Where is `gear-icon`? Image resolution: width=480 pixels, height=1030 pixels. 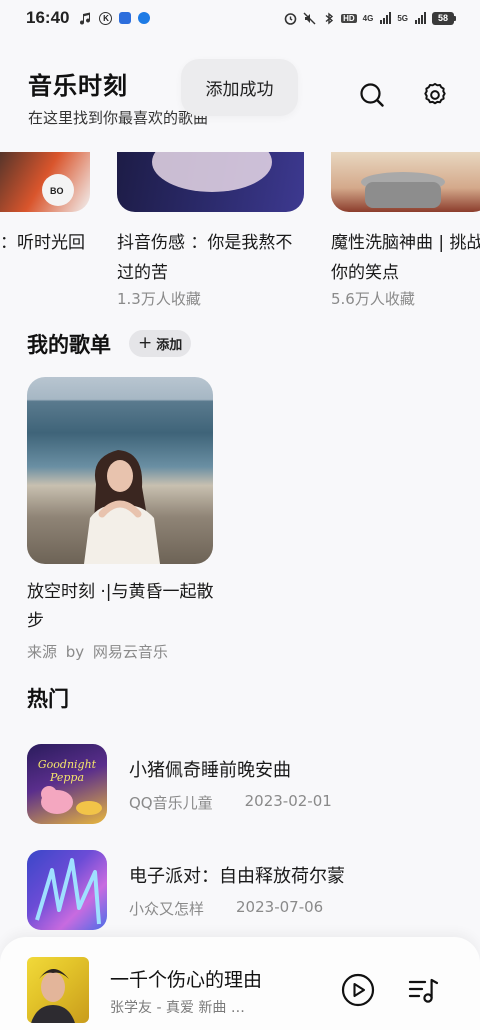
gear-icon is located at coordinates (435, 93).